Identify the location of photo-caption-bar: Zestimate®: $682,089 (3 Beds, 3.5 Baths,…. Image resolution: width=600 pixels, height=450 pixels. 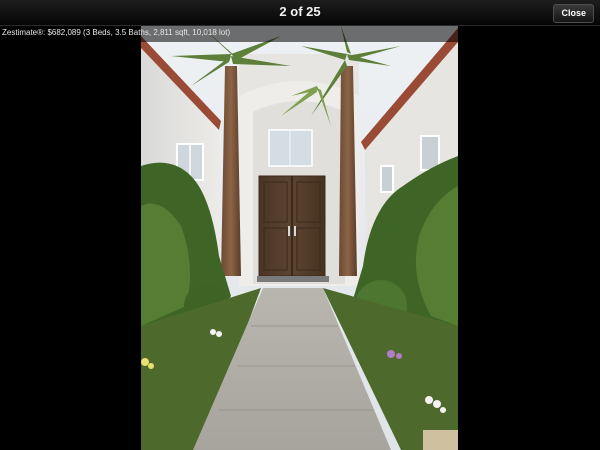
(300, 34).